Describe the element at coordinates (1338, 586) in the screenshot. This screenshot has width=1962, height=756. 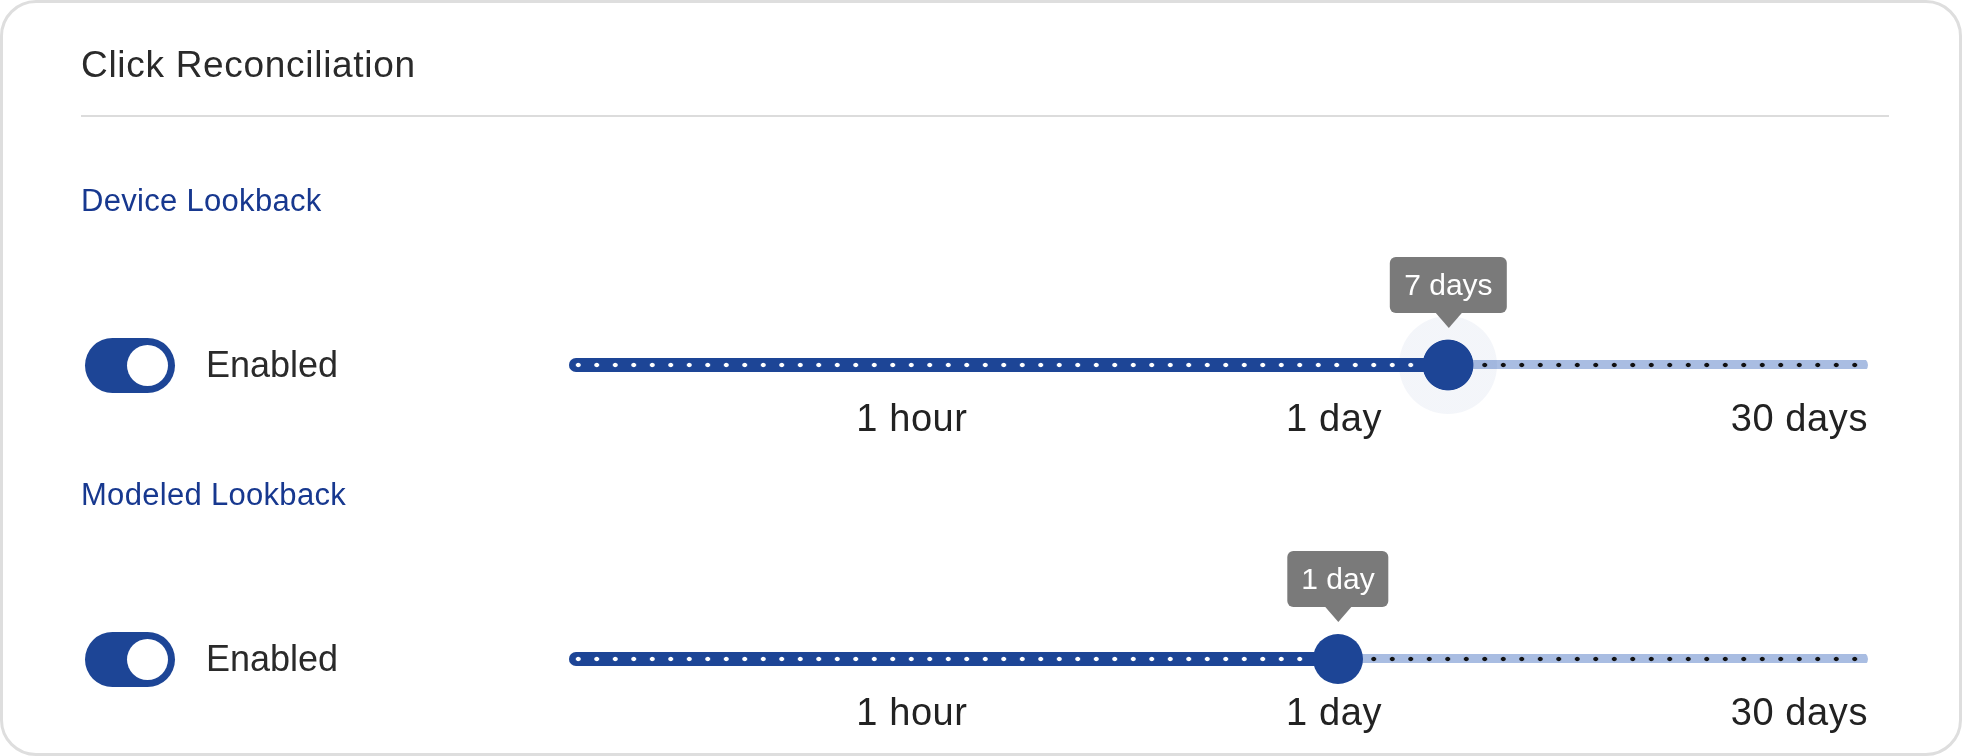
I see `value-tooltip: 1 day` at that location.